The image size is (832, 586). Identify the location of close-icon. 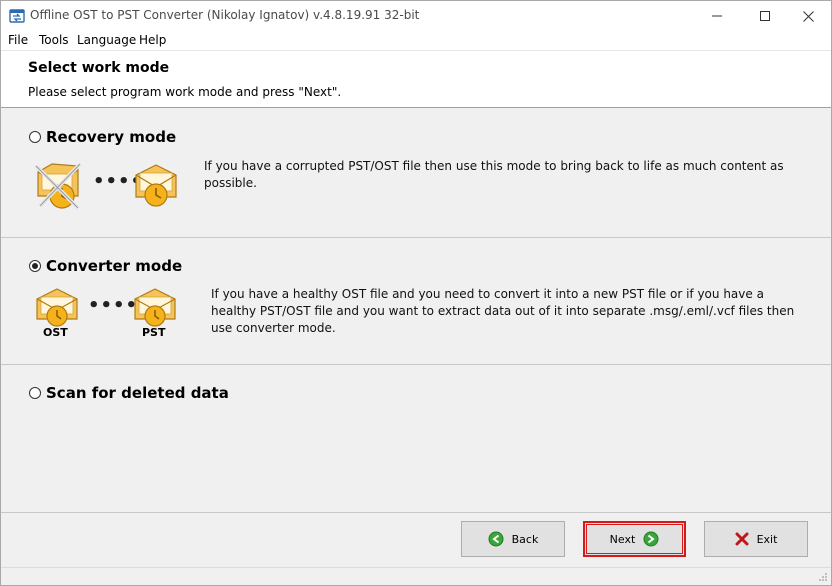
(808, 16).